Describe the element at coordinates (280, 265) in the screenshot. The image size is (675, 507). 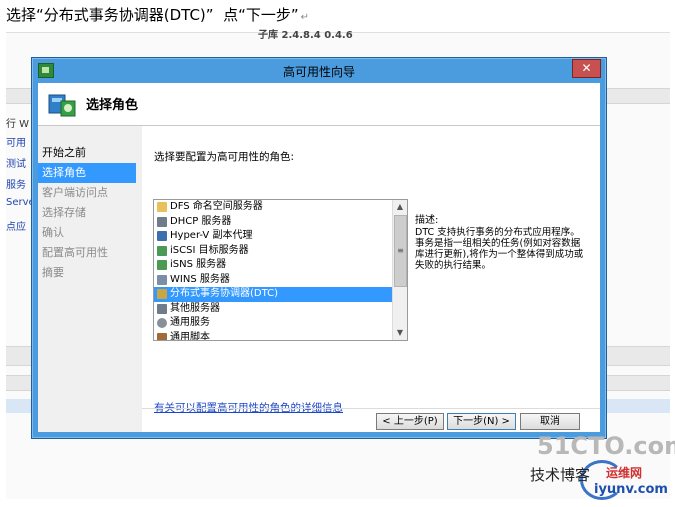
I see `role-list-item: iSNS 服务器` at that location.